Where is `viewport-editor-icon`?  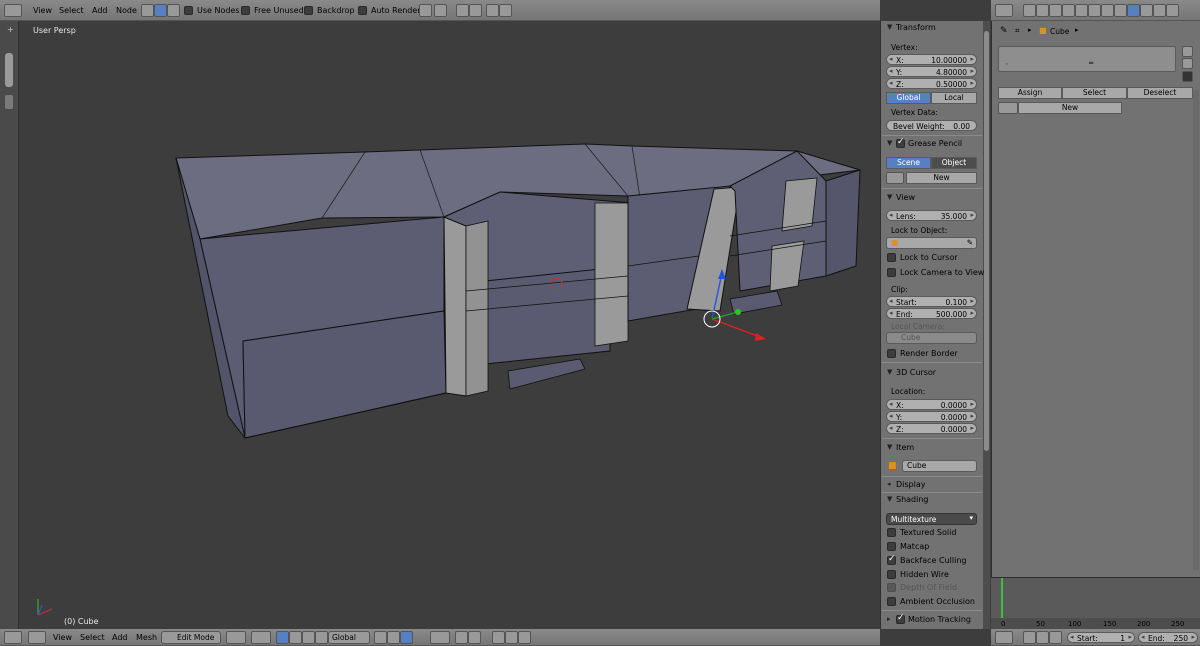
viewport-editor-icon is located at coordinates (37, 637).